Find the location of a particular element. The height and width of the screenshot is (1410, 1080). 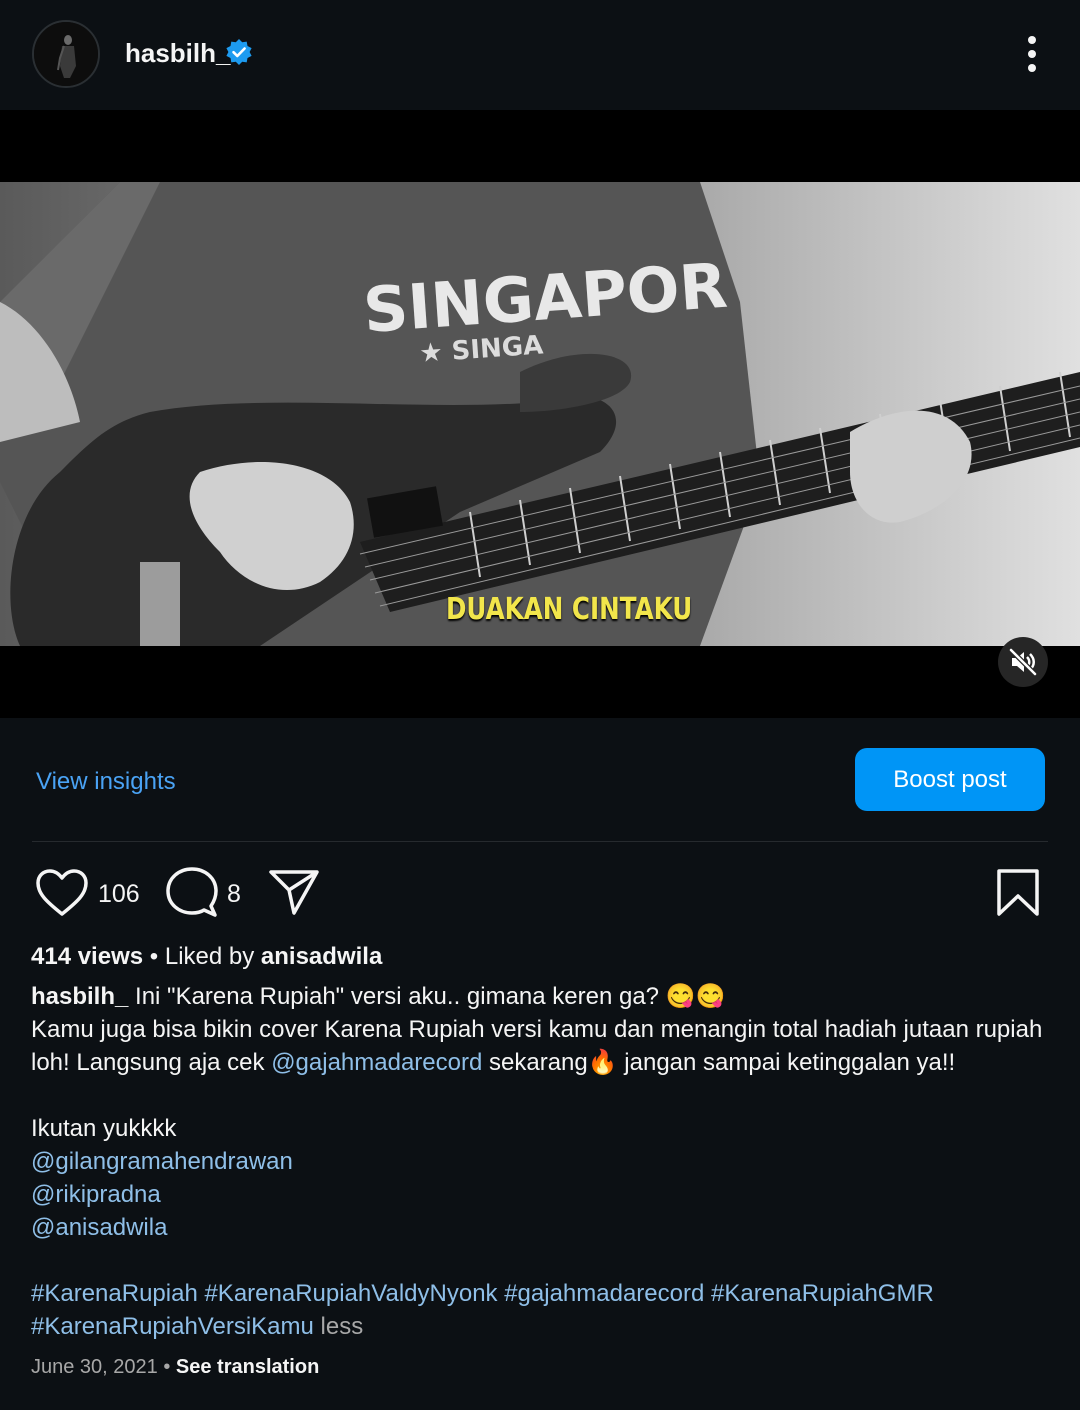

divider is located at coordinates (540, 841).